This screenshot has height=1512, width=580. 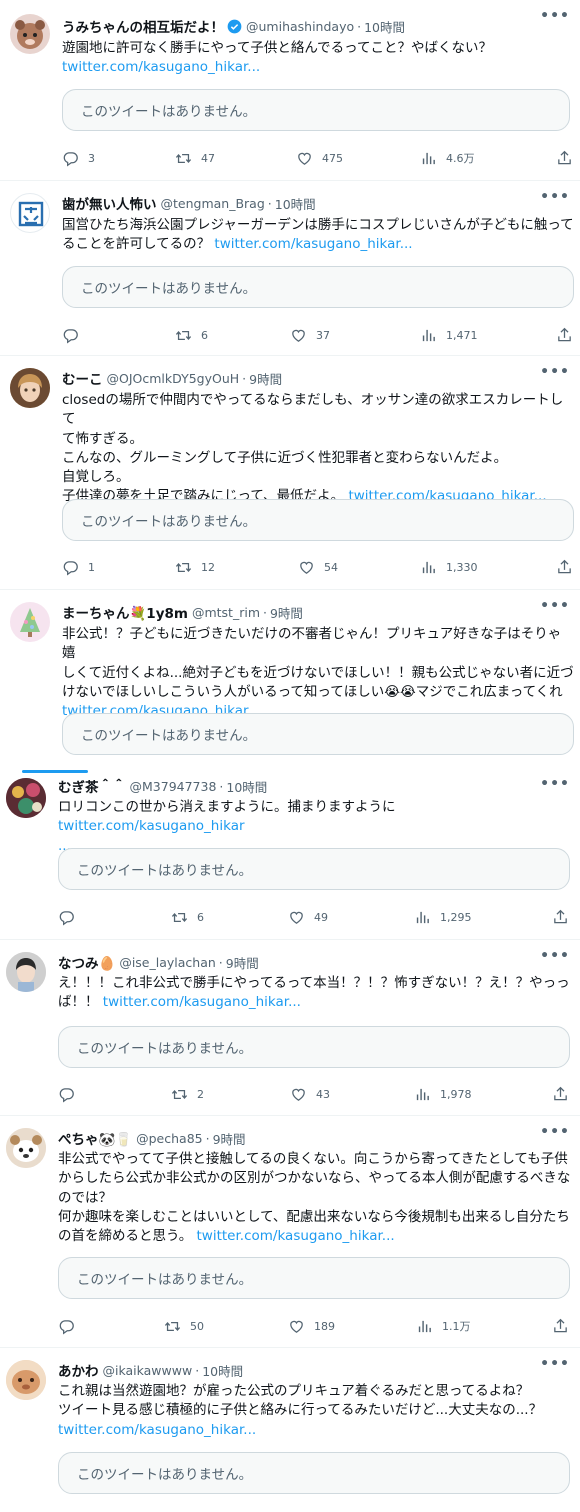 I want to click on handle: @ikaikawwww, so click(x=148, y=1370).